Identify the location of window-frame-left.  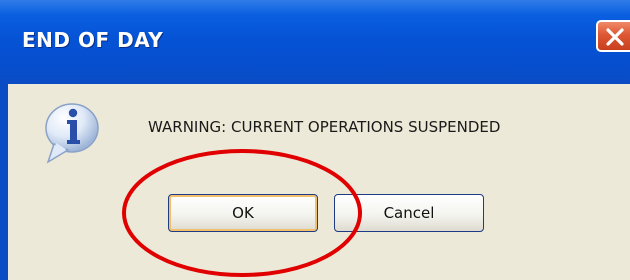
(4, 182).